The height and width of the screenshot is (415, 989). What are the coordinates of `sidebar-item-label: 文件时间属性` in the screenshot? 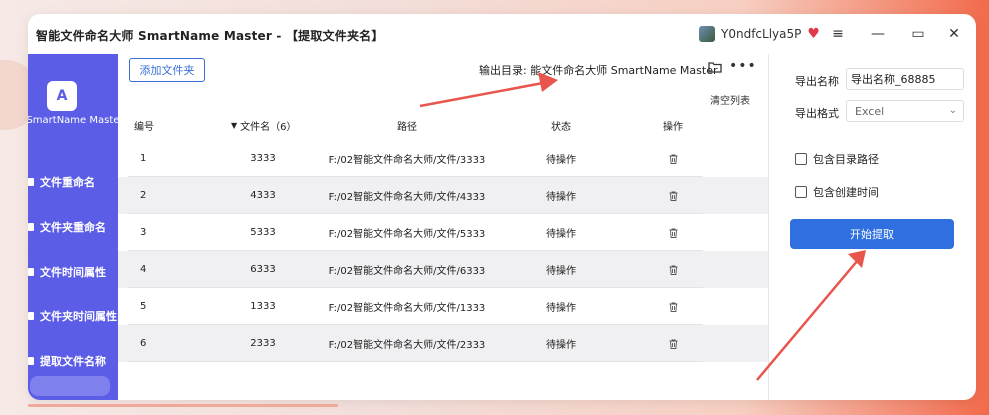 It's located at (73, 272).